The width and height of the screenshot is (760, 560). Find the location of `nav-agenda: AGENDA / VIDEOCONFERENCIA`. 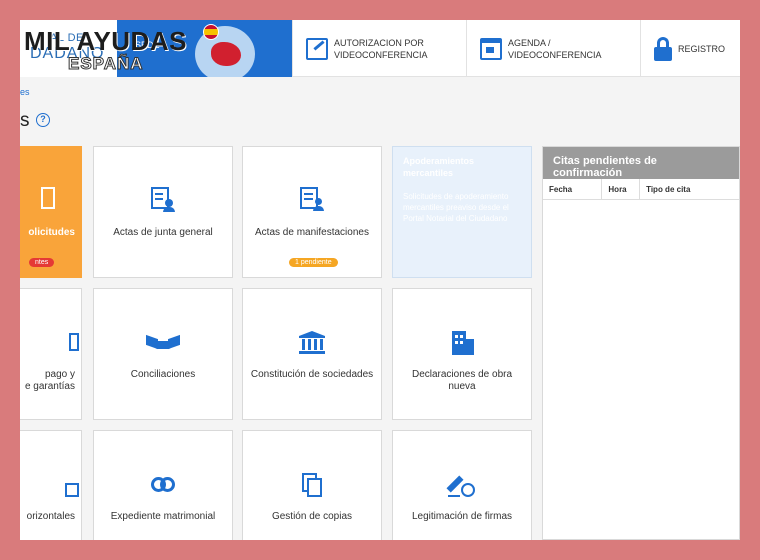

nav-agenda: AGENDA / VIDEOCONFERENCIA is located at coordinates (553, 48).